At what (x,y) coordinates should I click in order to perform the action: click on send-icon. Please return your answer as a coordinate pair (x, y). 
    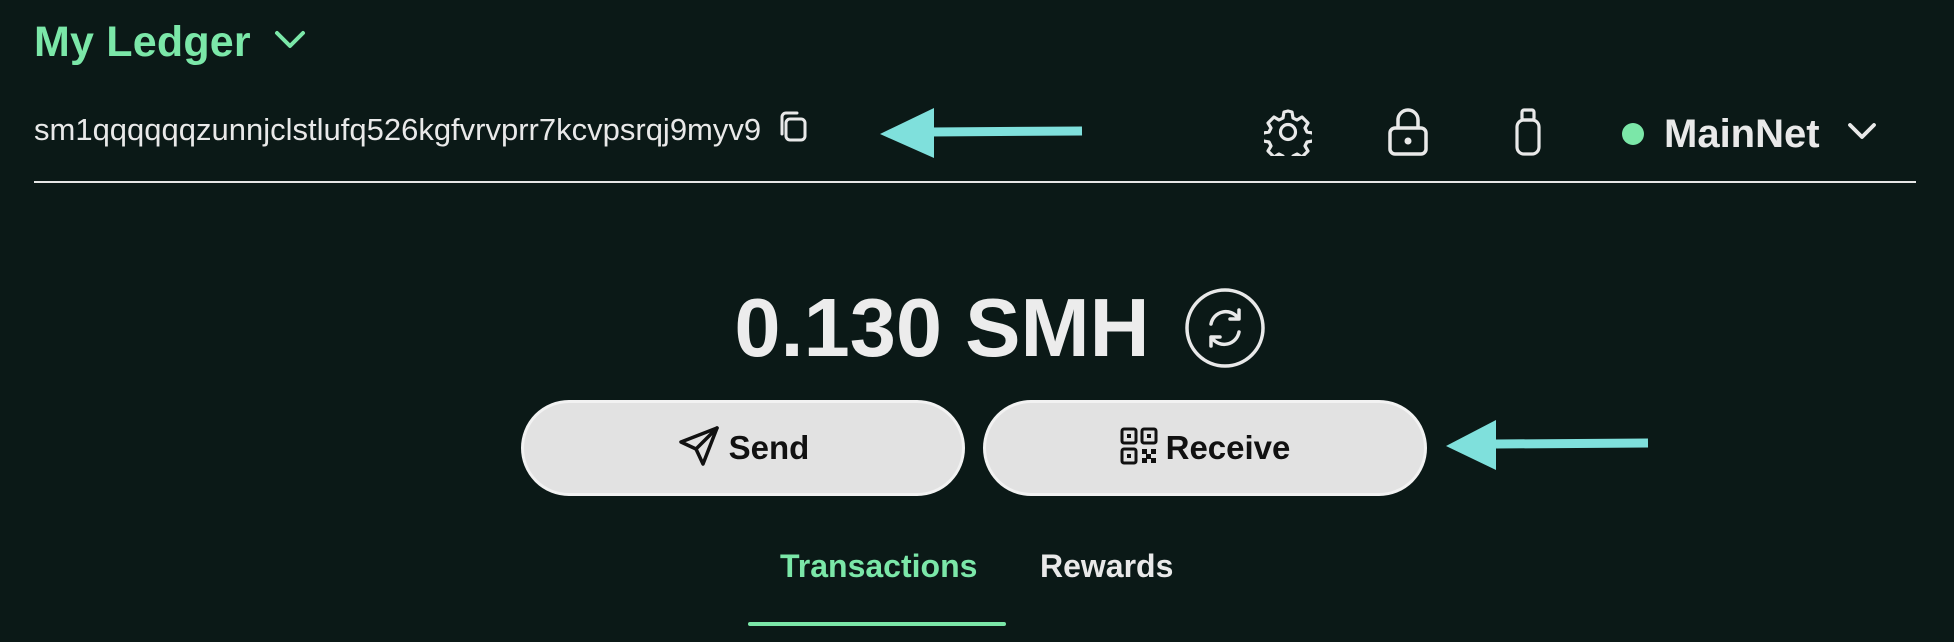
    Looking at the image, I should click on (699, 448).